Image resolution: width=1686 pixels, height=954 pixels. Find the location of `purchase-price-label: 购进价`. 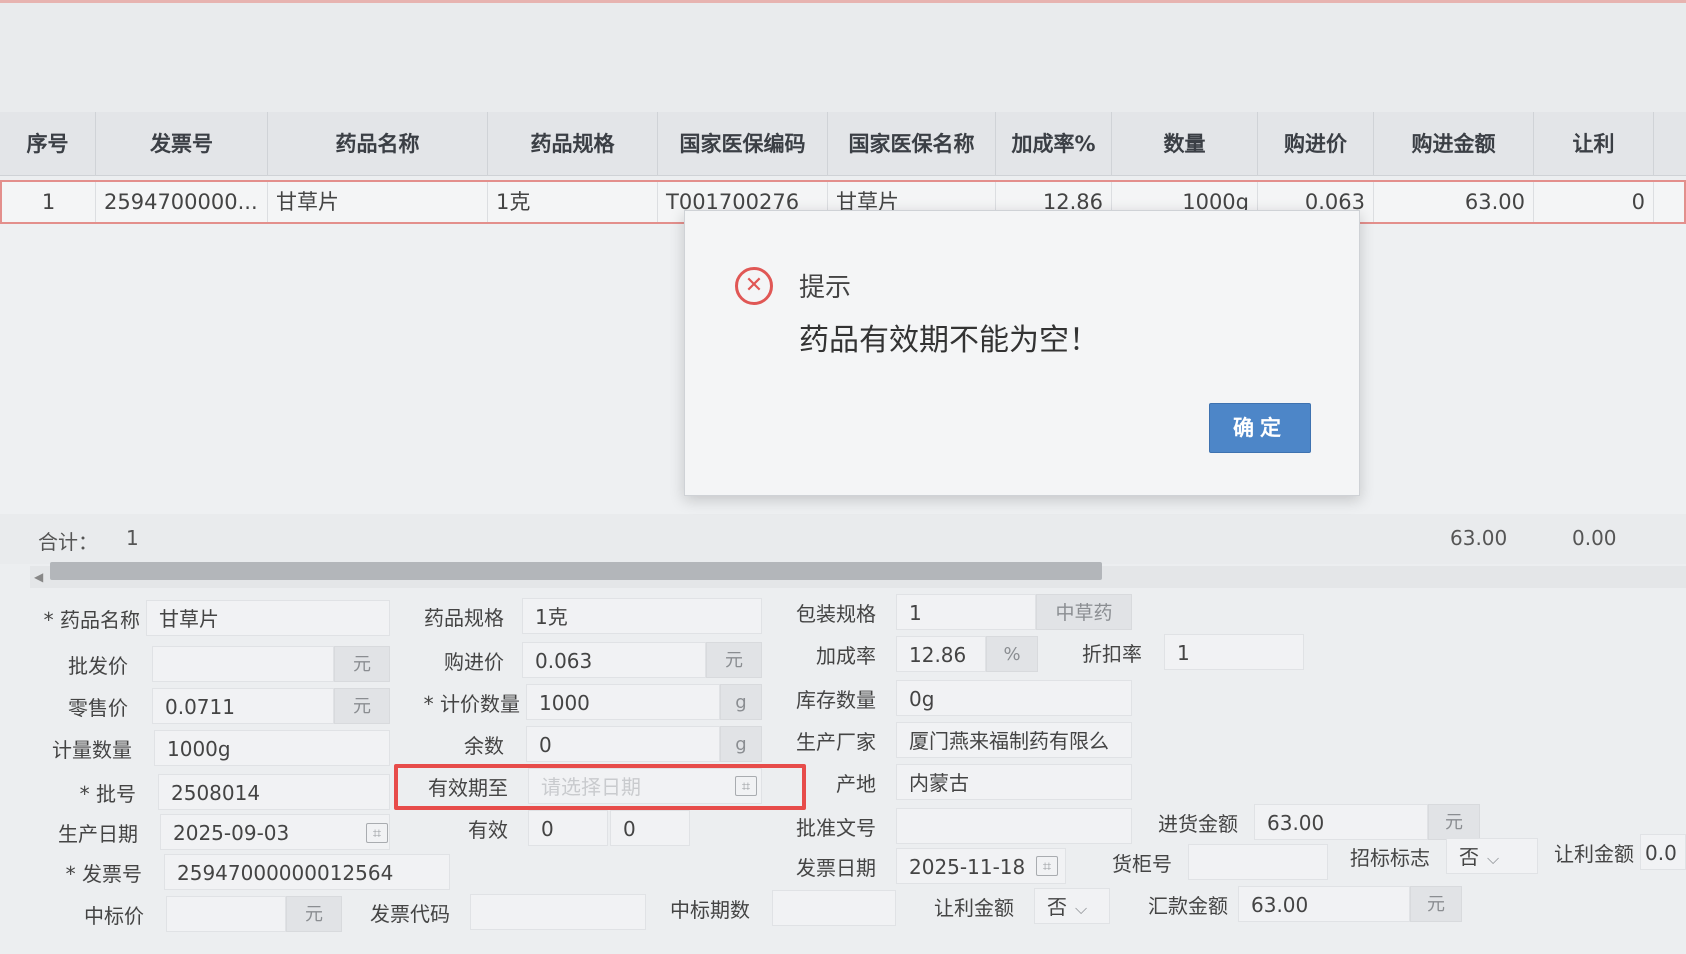

purchase-price-label: 购进价 is located at coordinates (474, 662).